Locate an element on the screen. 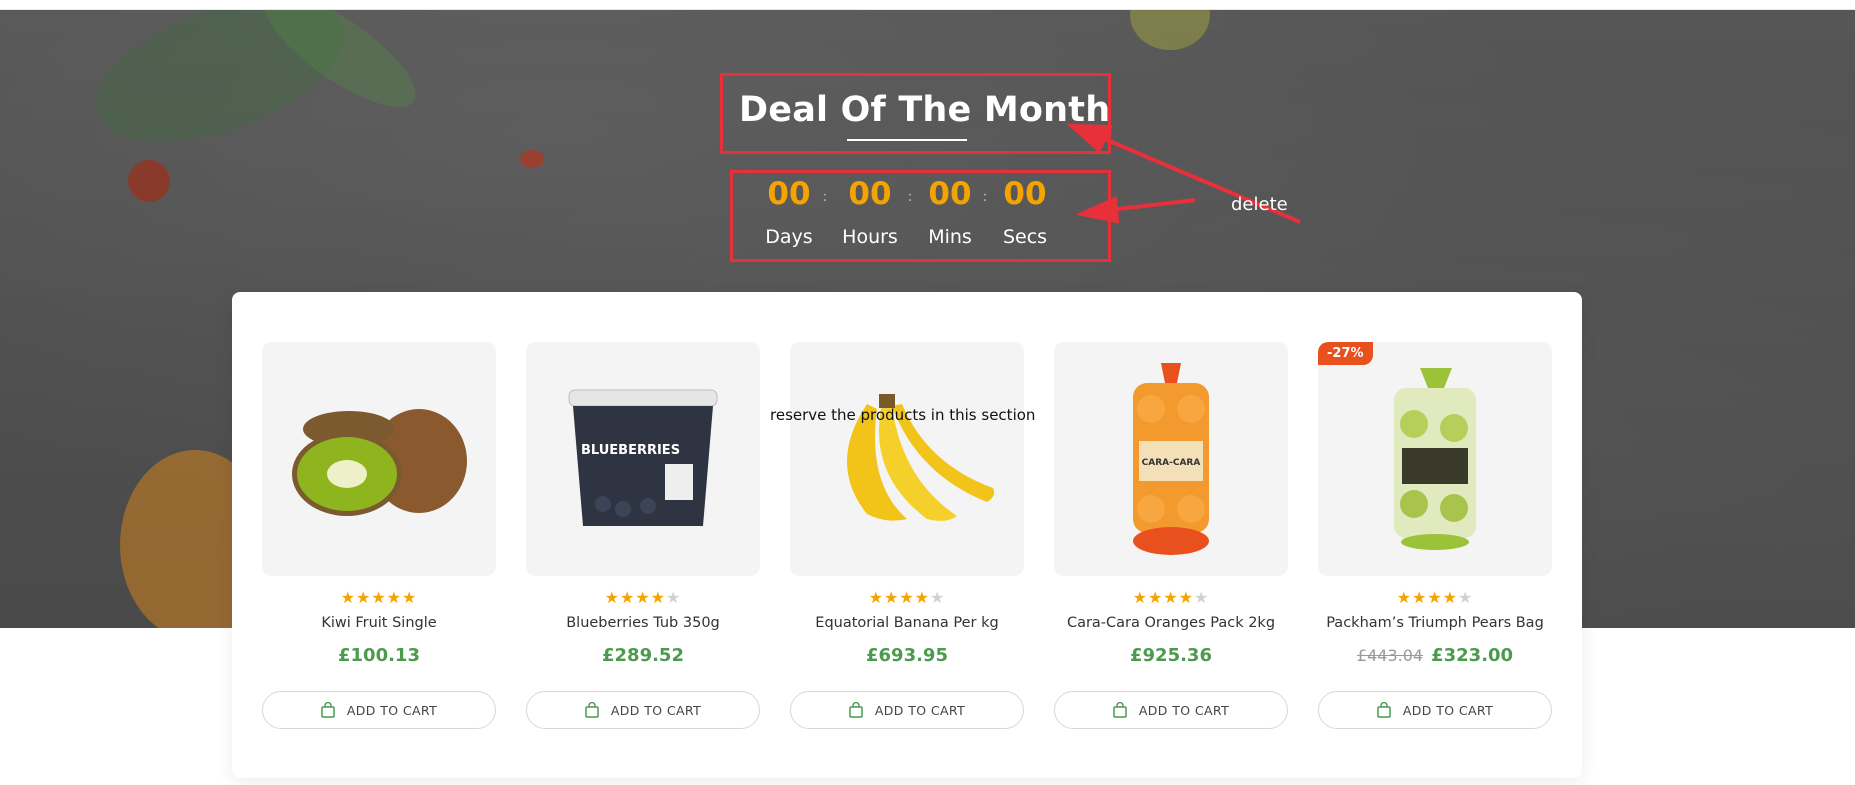 Image resolution: width=1855 pixels, height=785 pixels. oranges-packaging-text: CARA-CARA is located at coordinates (1171, 463).